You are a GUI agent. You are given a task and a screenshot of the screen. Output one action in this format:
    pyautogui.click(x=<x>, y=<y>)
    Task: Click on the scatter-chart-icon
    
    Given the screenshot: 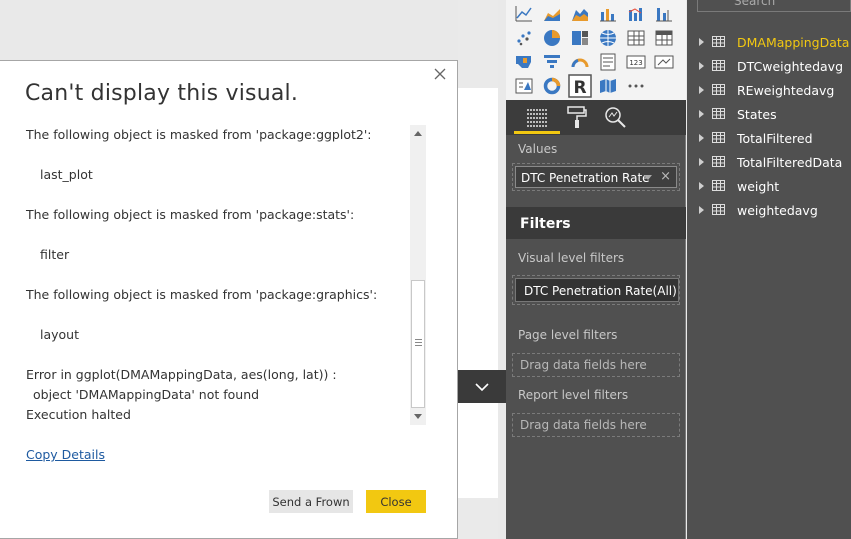 What is the action you would take?
    pyautogui.click(x=524, y=38)
    